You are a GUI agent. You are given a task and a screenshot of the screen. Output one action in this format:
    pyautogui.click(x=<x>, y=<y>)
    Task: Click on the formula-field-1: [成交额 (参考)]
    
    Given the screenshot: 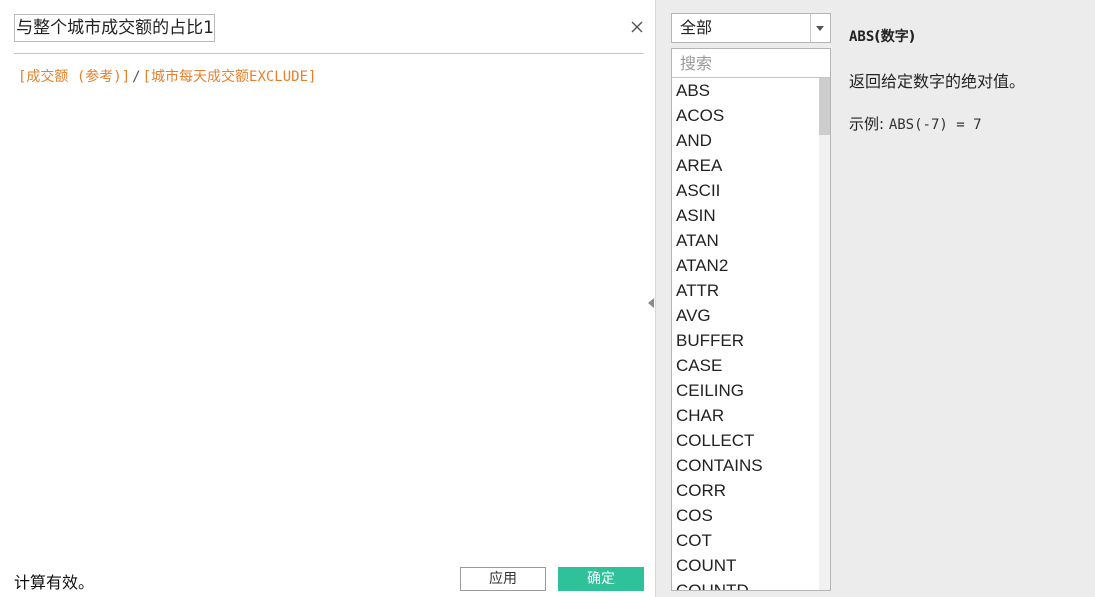 What is the action you would take?
    pyautogui.click(x=74, y=77)
    